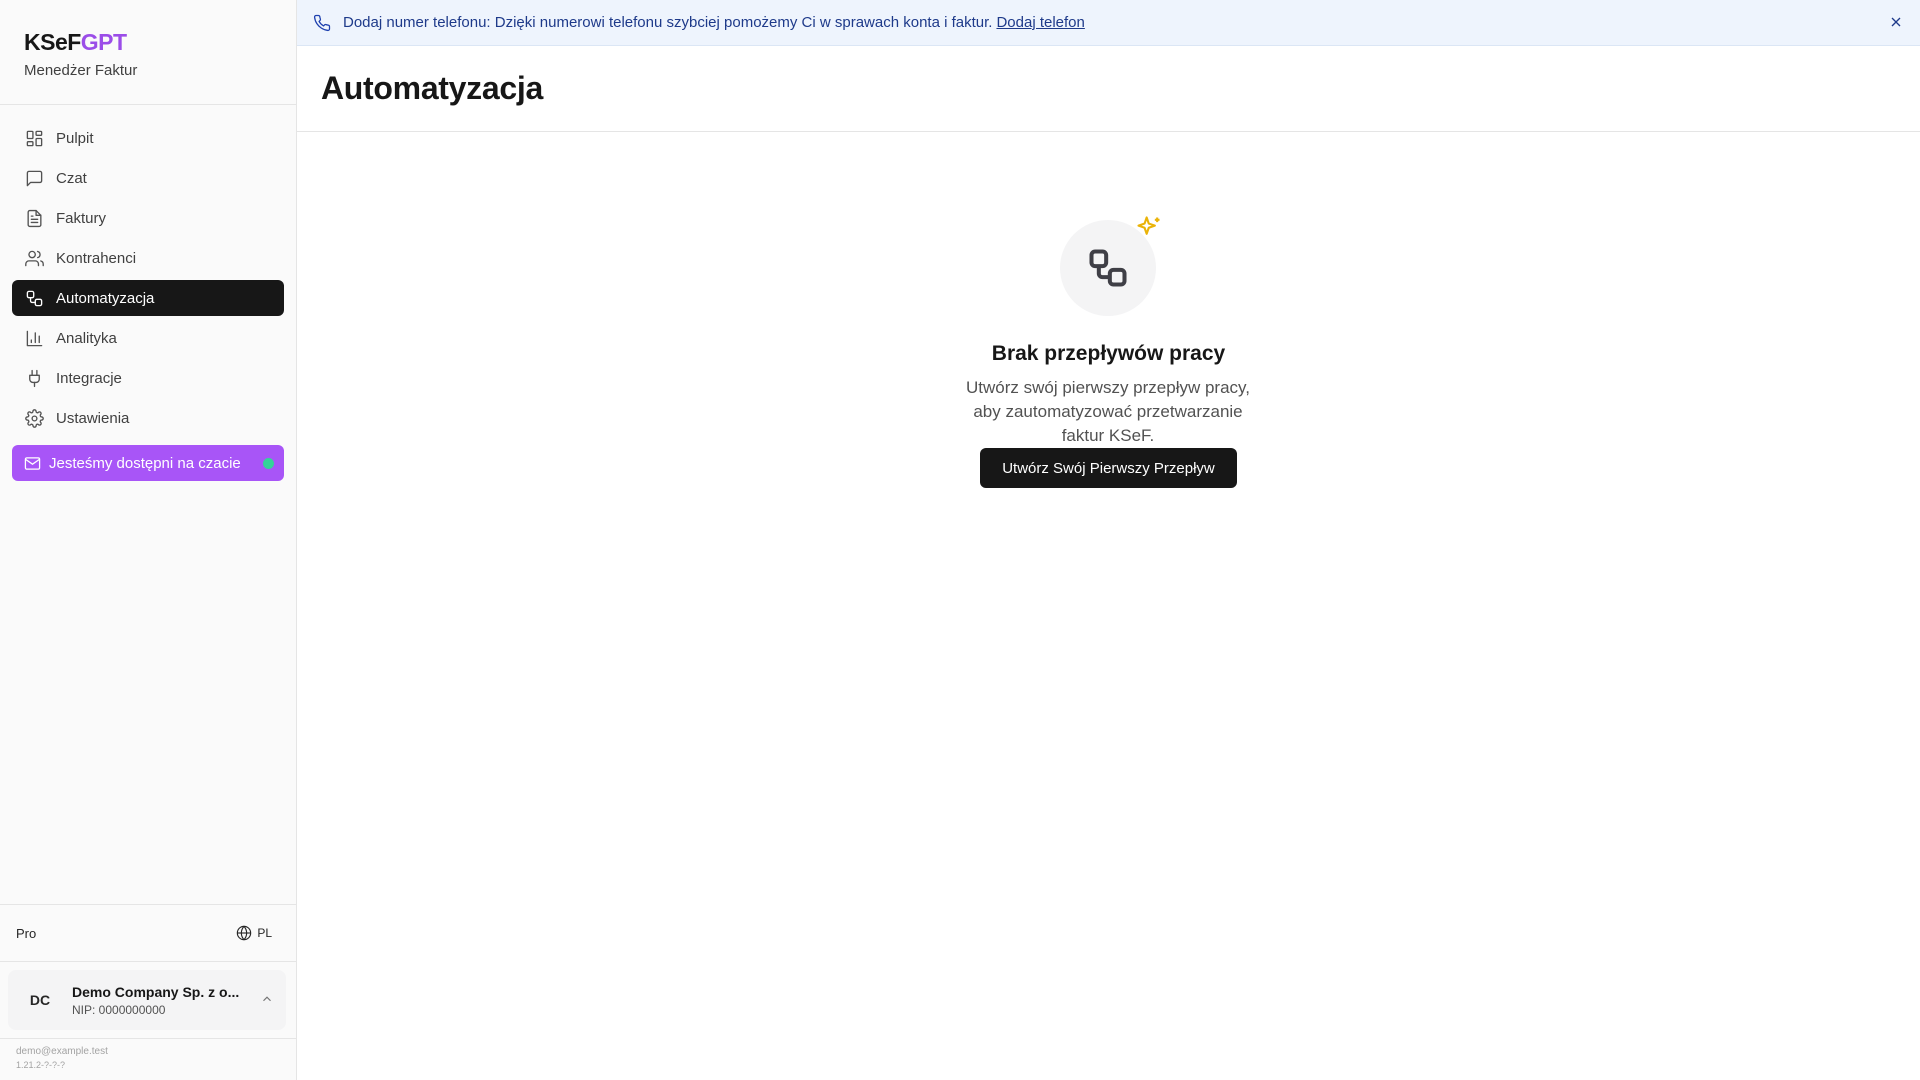 Image resolution: width=1920 pixels, height=1080 pixels. I want to click on sidebar-item-label: Integracje, so click(89, 378).